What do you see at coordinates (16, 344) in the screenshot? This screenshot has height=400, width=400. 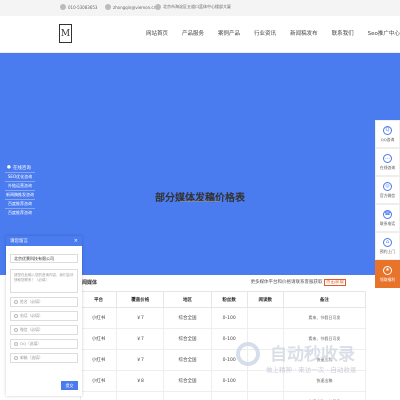 I see `qq-icon` at bounding box center [16, 344].